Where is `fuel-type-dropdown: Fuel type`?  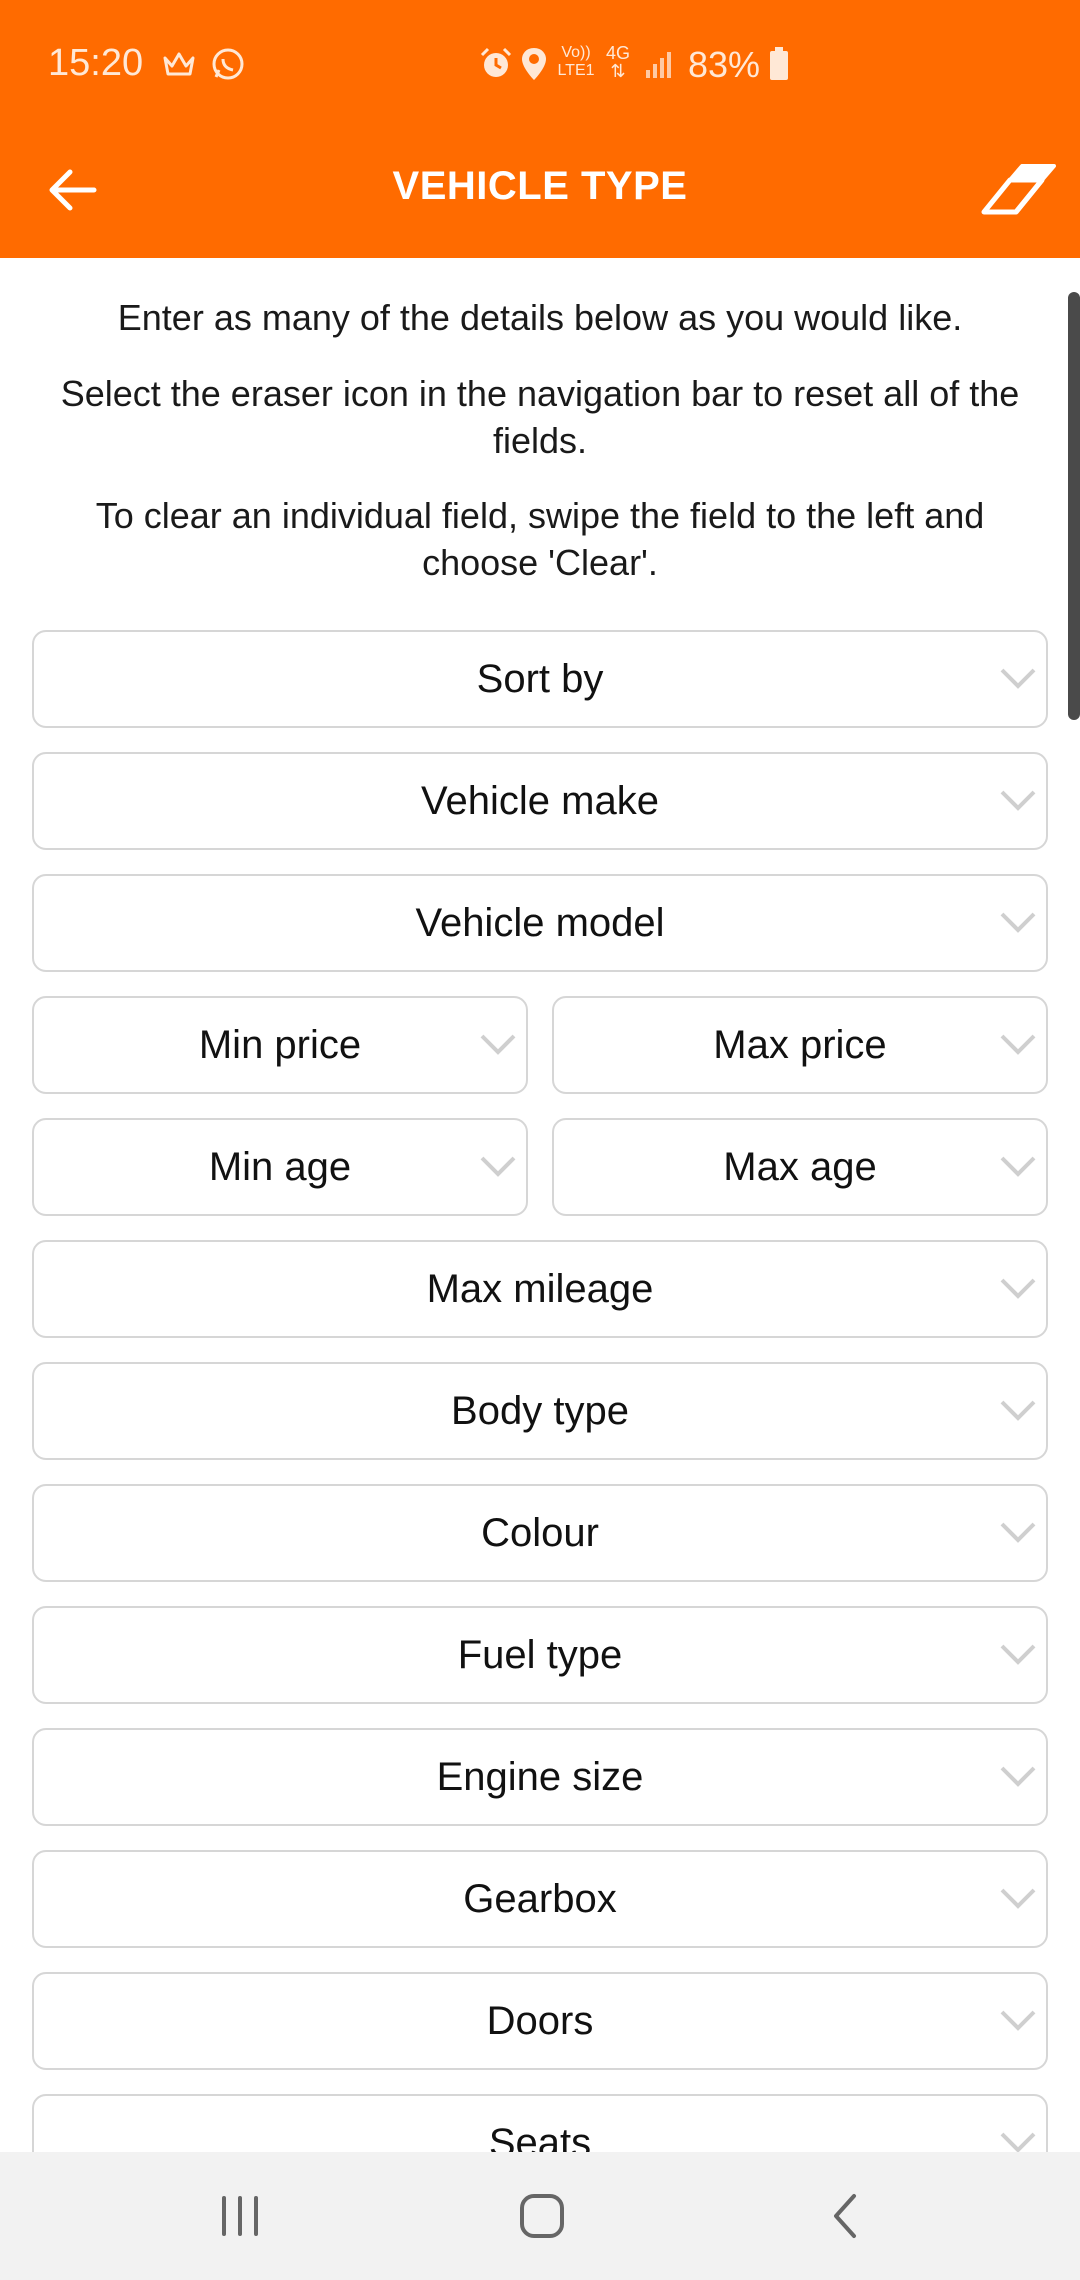
fuel-type-dropdown: Fuel type is located at coordinates (540, 1655).